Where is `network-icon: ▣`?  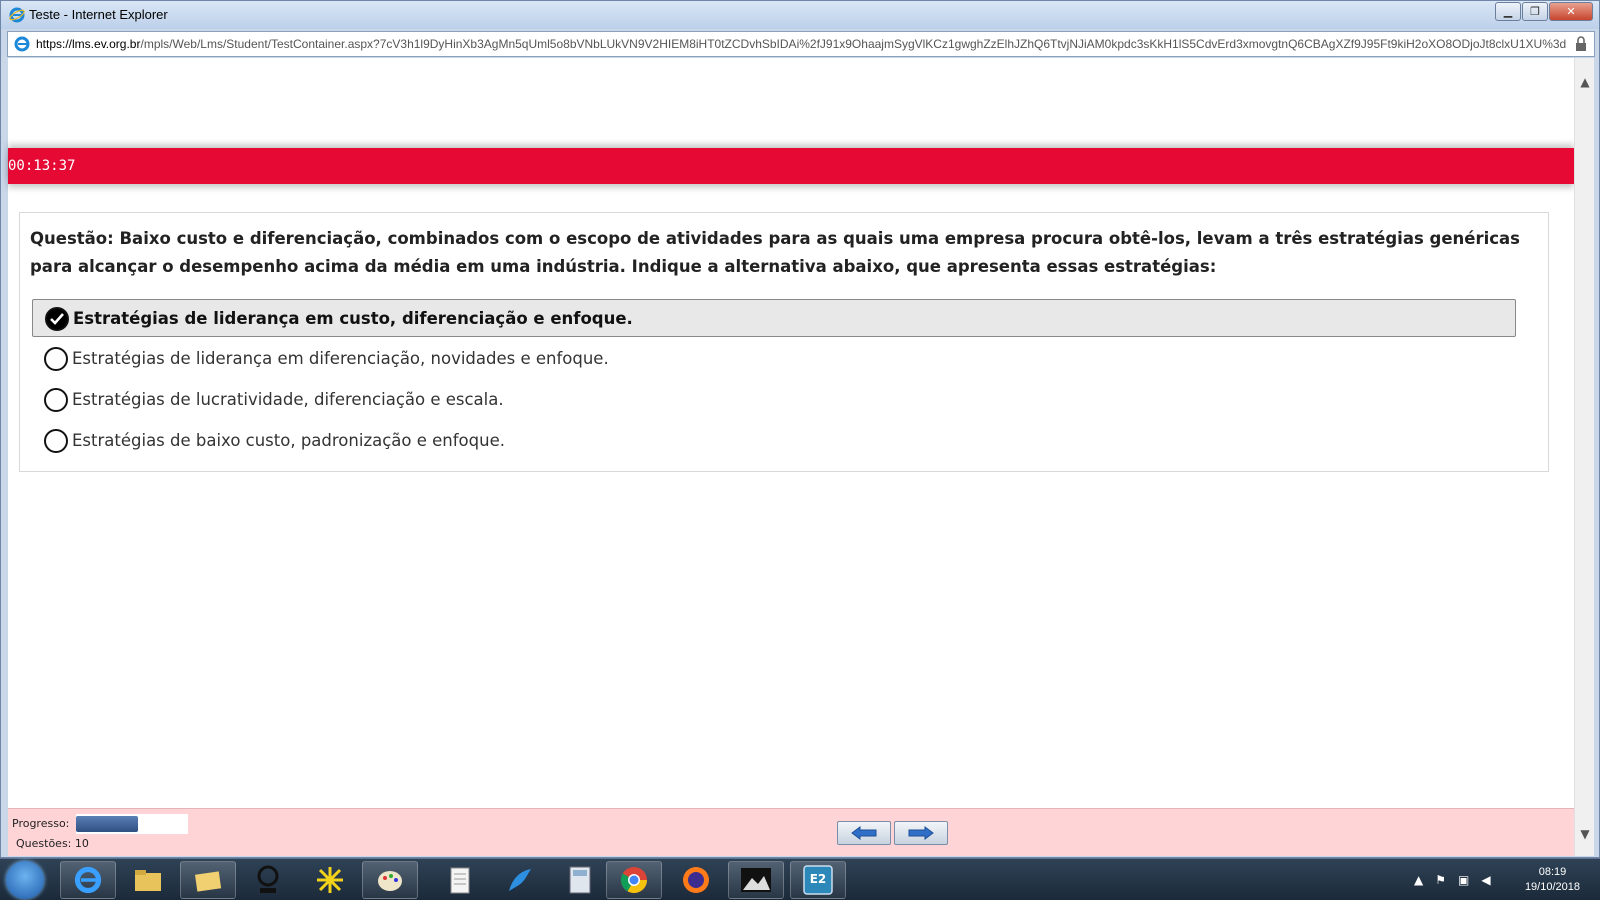 network-icon: ▣ is located at coordinates (1463, 880).